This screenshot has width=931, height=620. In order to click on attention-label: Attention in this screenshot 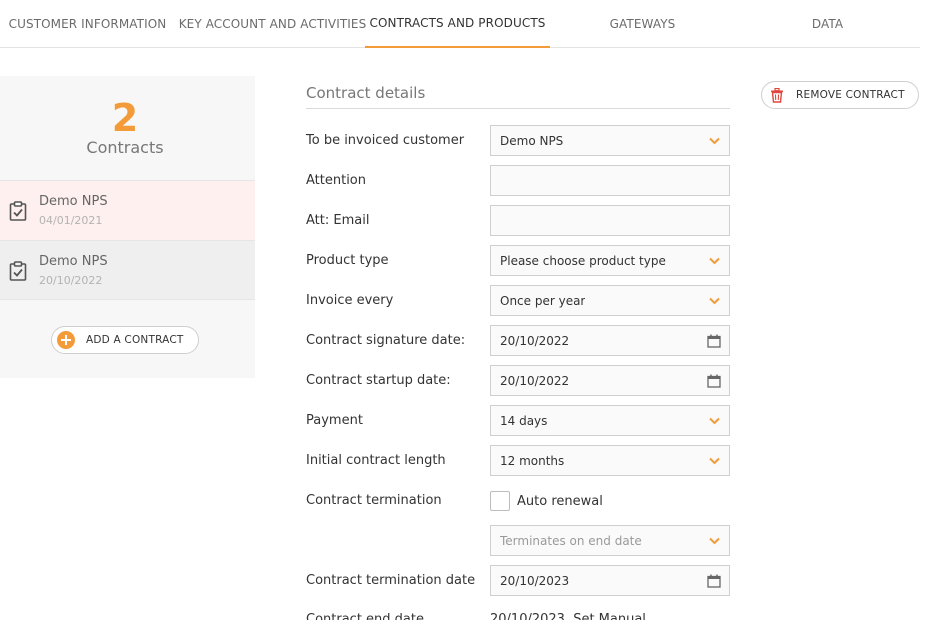, I will do `click(336, 180)`.